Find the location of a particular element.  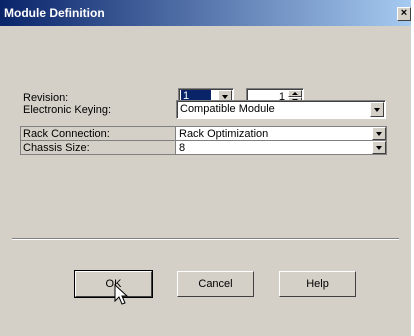

dialog-title: Module Definition is located at coordinates (54, 13).